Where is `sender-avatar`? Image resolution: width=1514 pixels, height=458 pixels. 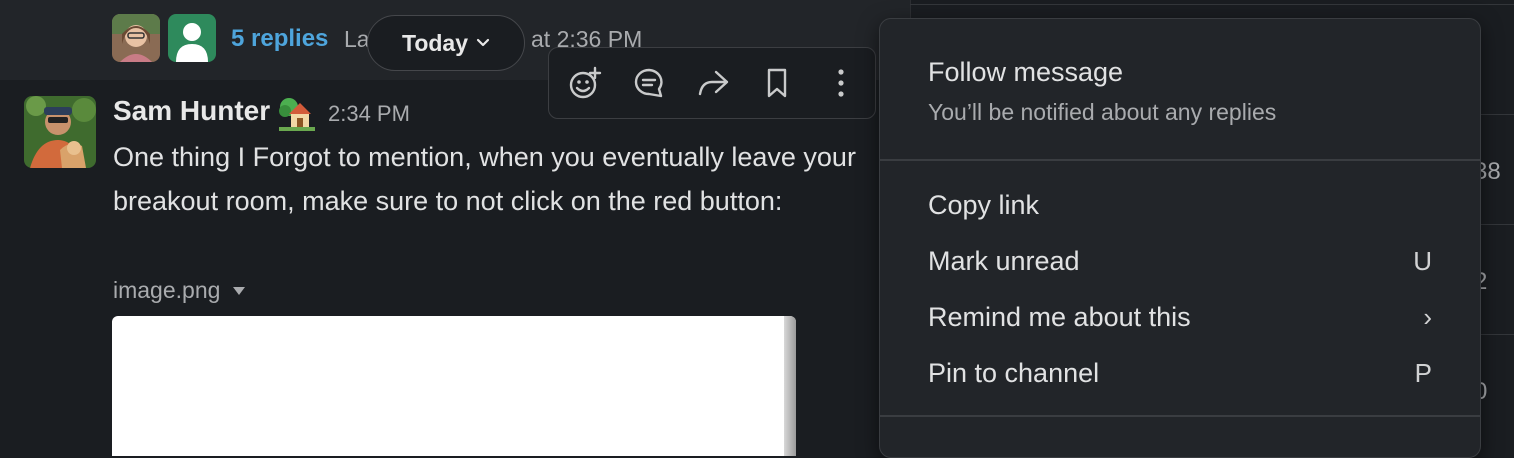
sender-avatar is located at coordinates (60, 132).